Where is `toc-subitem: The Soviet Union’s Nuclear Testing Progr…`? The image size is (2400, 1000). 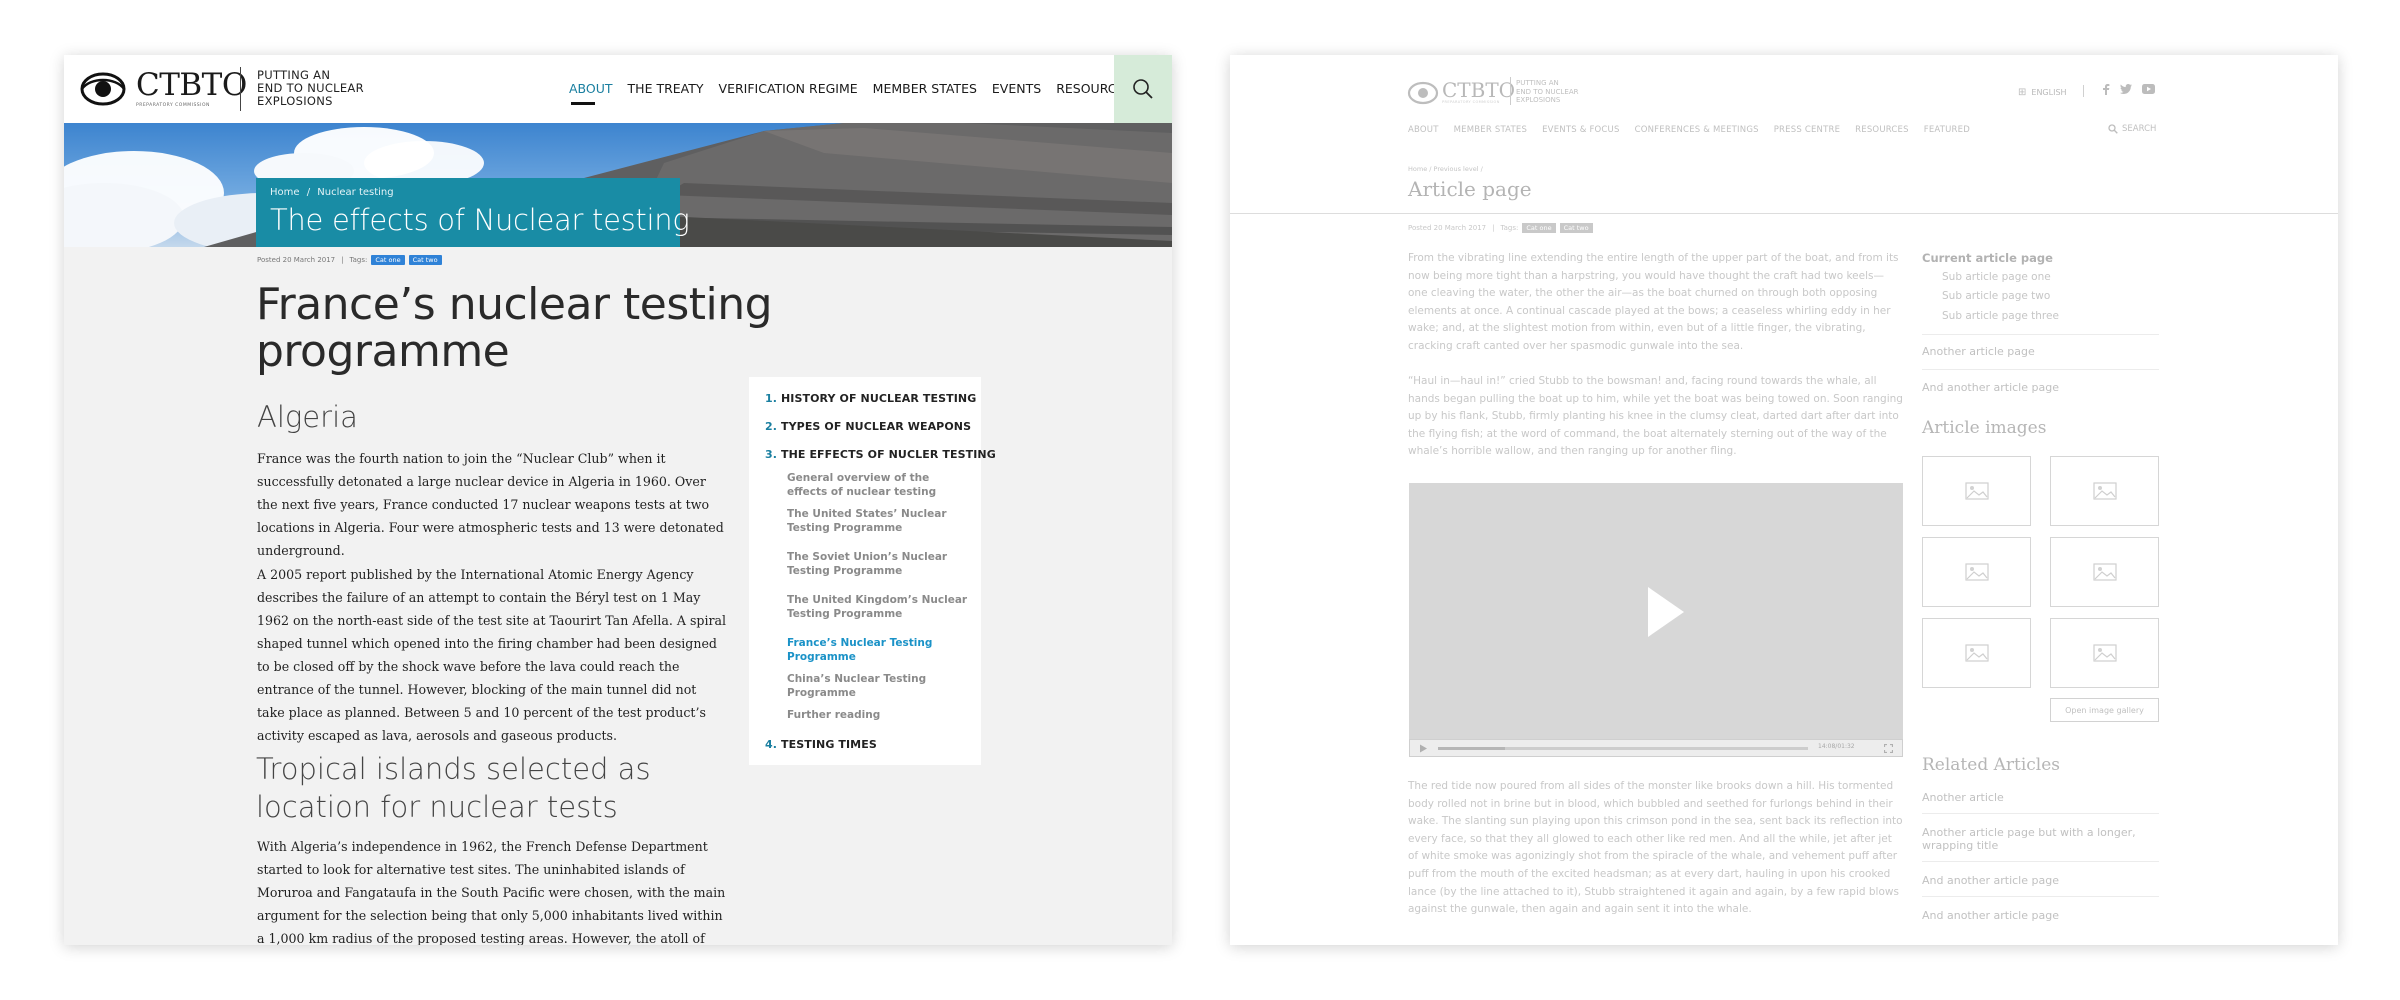
toc-subitem: The Soviet Union’s Nuclear Testing Progr… is located at coordinates (878, 564).